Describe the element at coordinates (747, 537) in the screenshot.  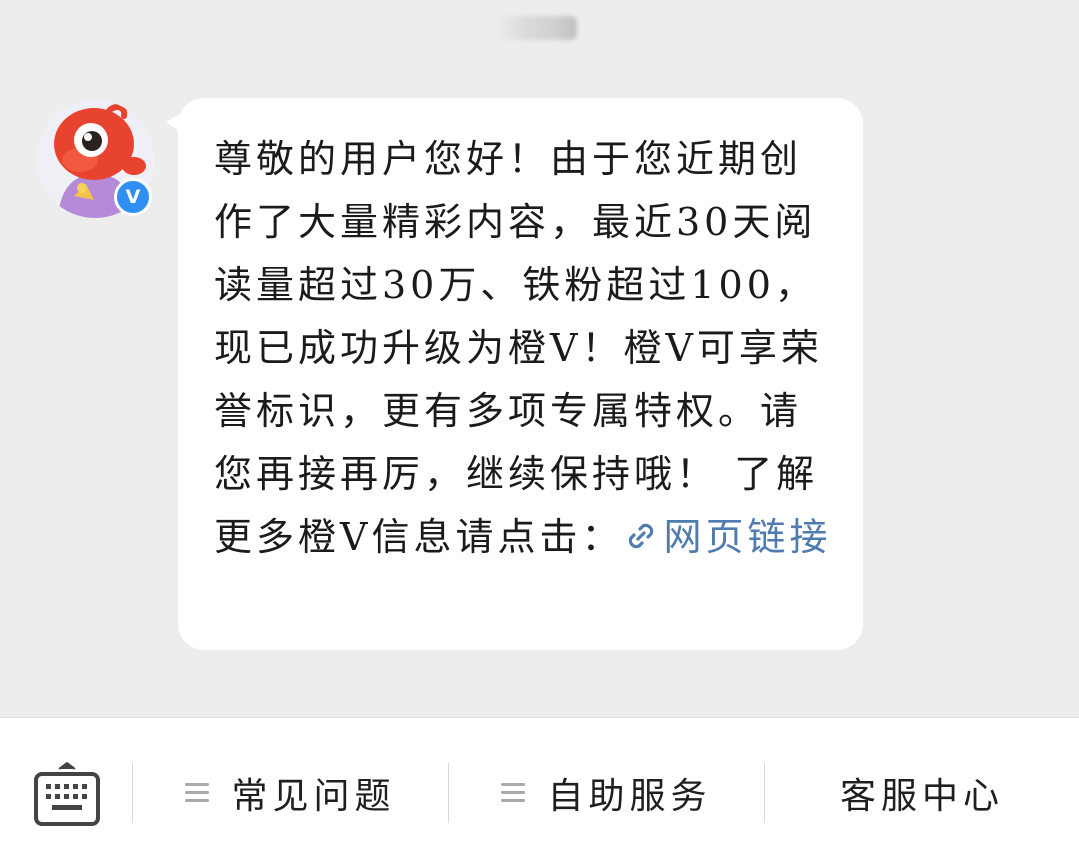
I see `web-link-label: 网页链接` at that location.